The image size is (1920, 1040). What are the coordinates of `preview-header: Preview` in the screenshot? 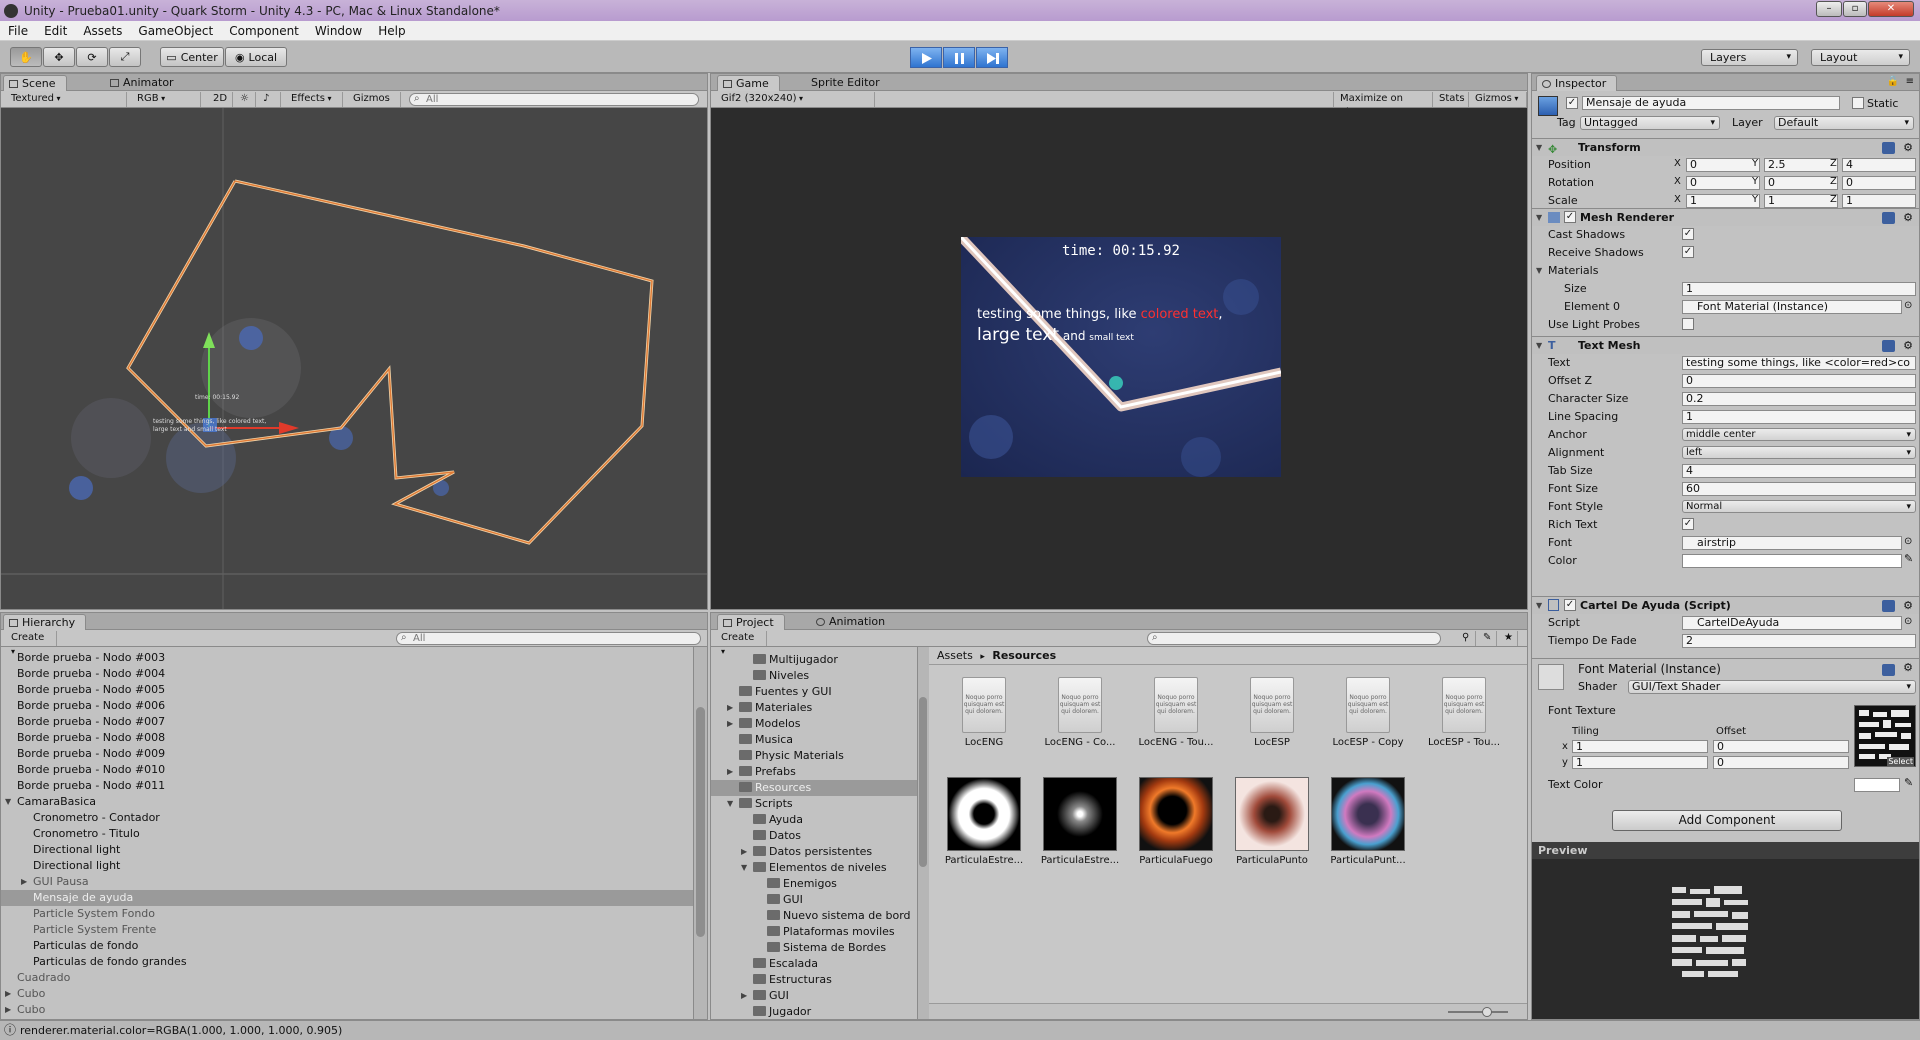 It's located at (1725, 850).